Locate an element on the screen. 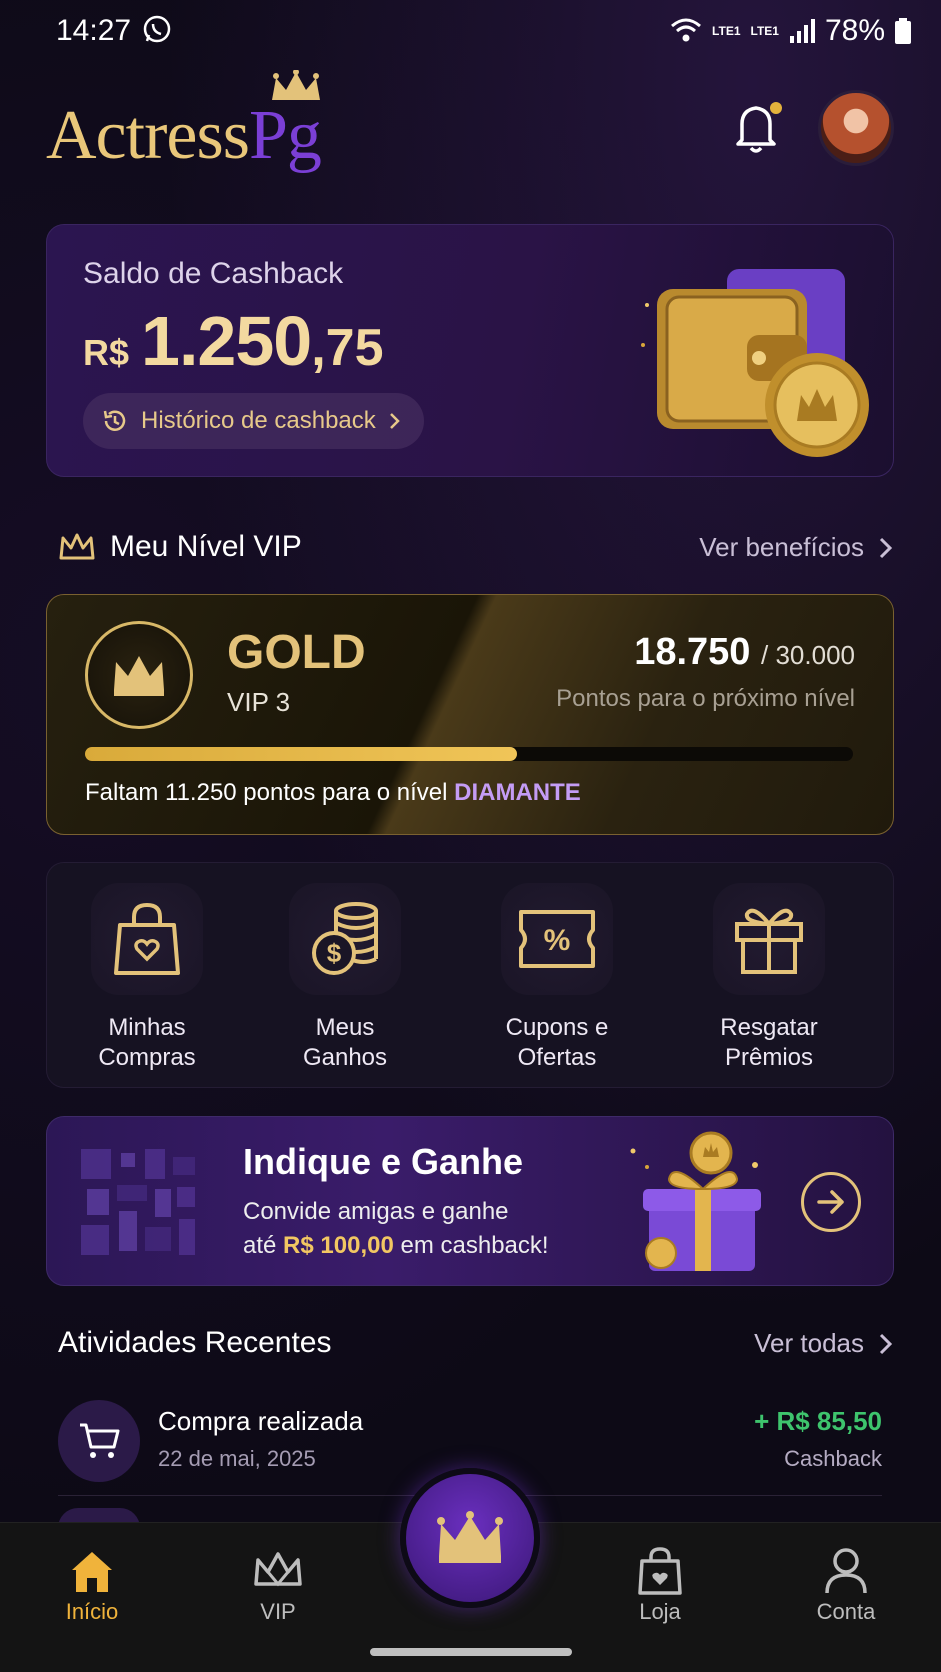 The width and height of the screenshot is (941, 1672). shortcut-redeem-prizes: Resgatar Prêmios is located at coordinates (769, 978).